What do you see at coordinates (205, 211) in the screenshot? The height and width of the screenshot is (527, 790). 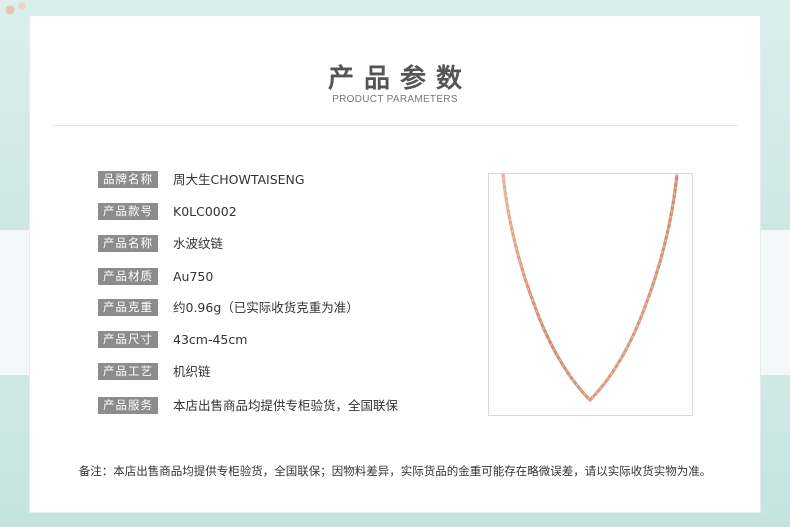 I see `param-value: K0LC0002` at bounding box center [205, 211].